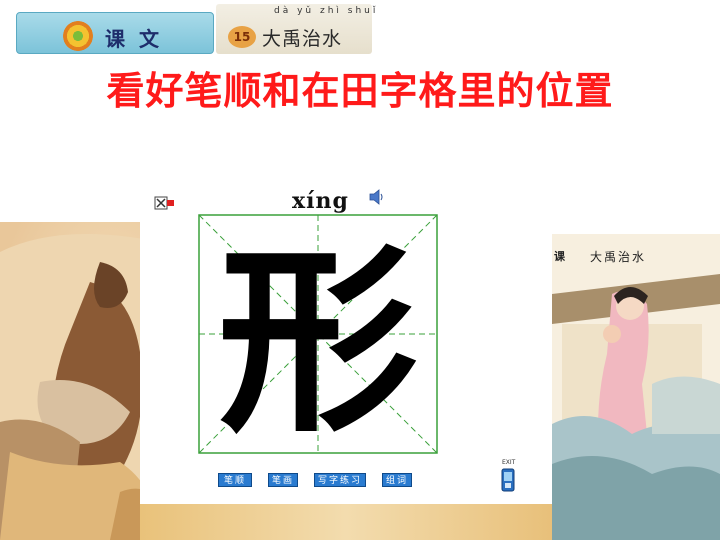 This screenshot has height=540, width=720. What do you see at coordinates (636, 387) in the screenshot?
I see `right-illustration: 课 大禹治水` at bounding box center [636, 387].